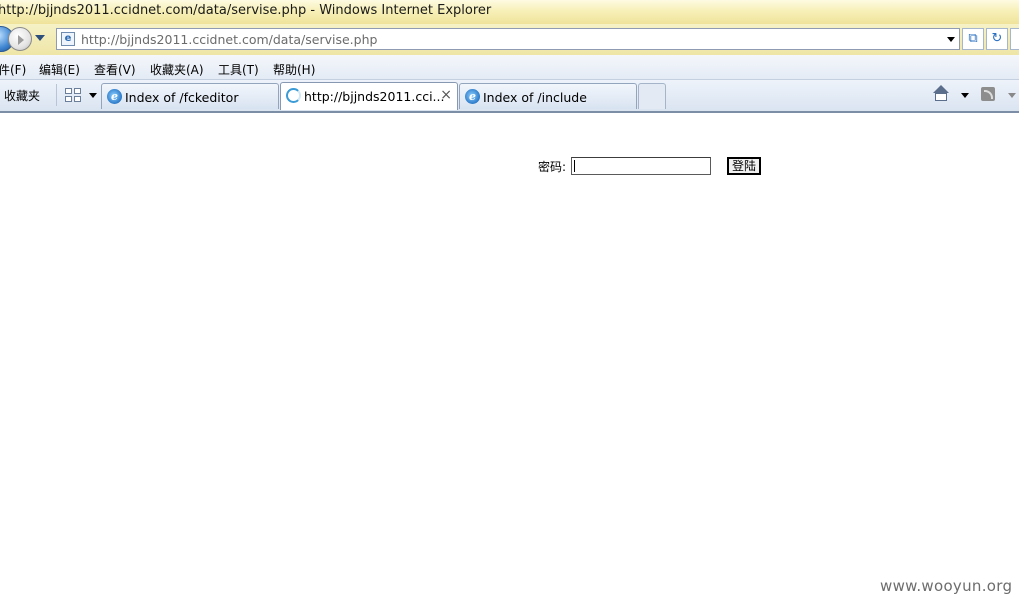 This screenshot has width=1019, height=596. I want to click on login-button: 登陆, so click(744, 166).